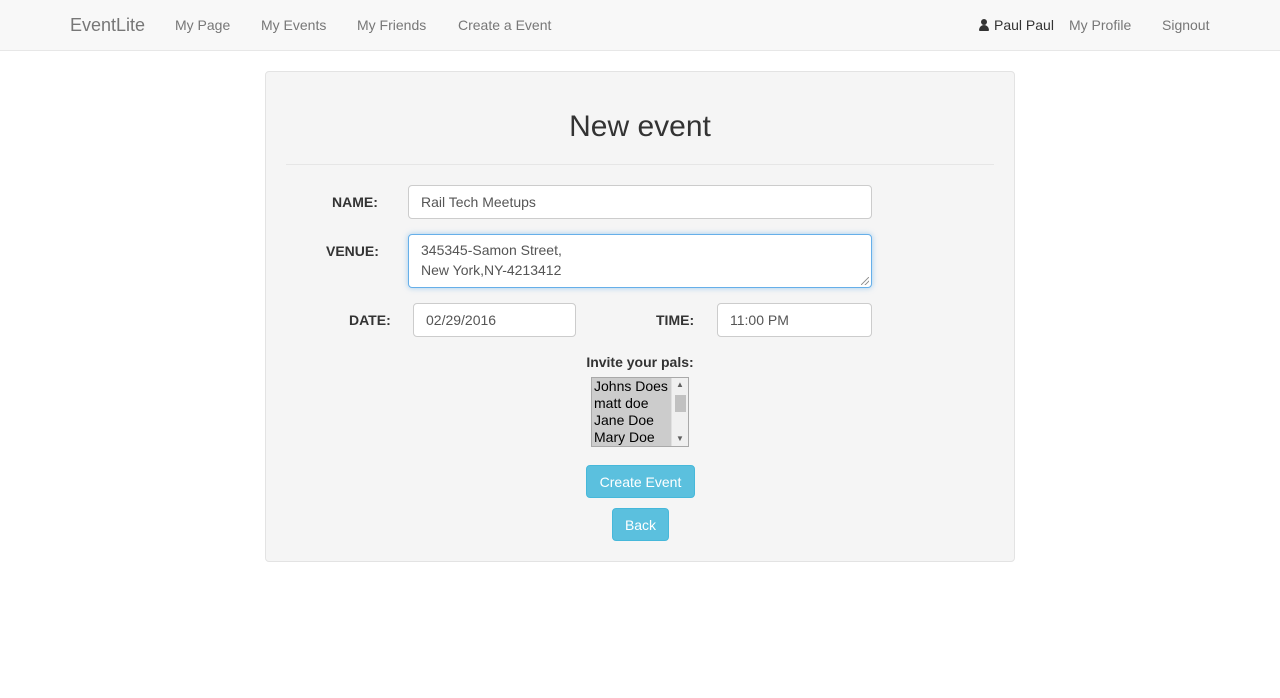  I want to click on nav-signout: Signout, so click(1185, 25).